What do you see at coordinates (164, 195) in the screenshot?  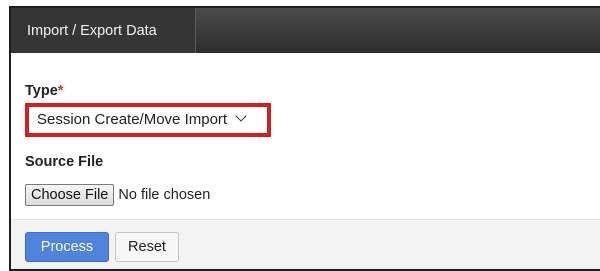 I see `file-status: No file chosen` at bounding box center [164, 195].